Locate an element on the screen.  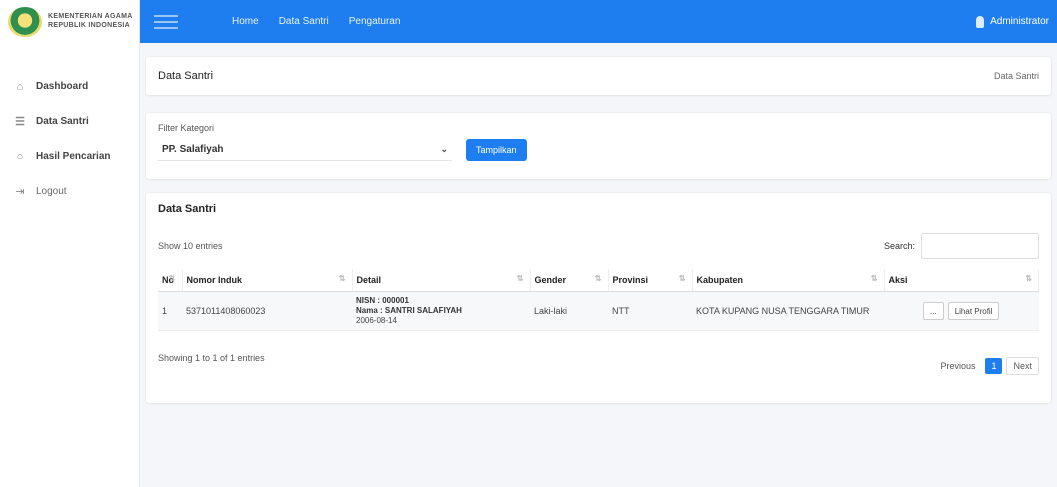
pagination-next: Next is located at coordinates (1022, 366).